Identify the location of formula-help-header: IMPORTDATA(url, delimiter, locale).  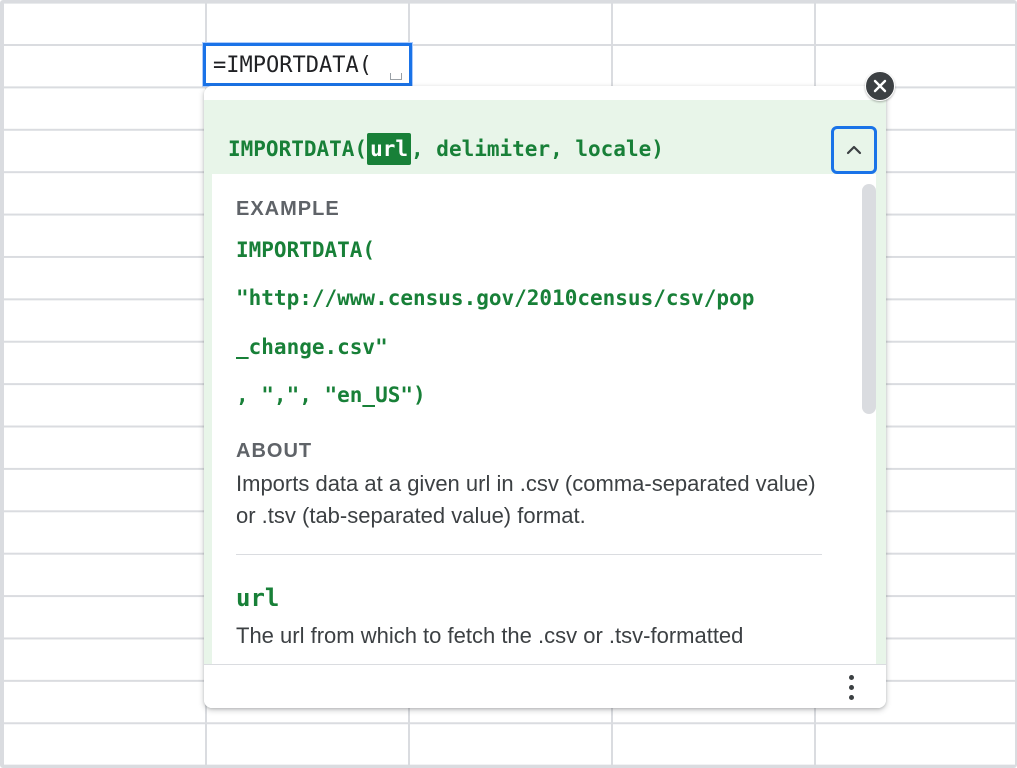
(545, 137).